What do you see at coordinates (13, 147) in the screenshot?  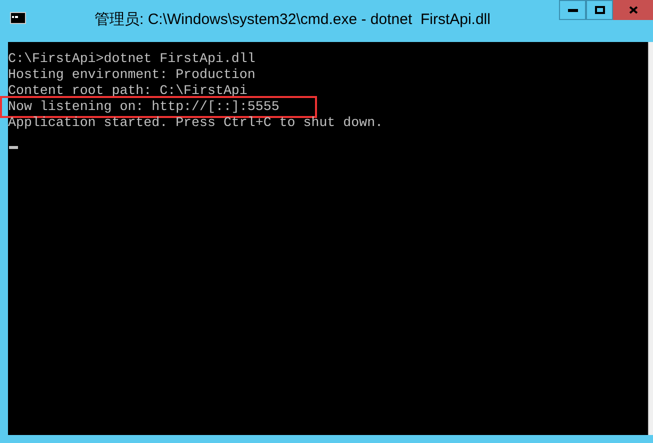 I see `text-cursor` at bounding box center [13, 147].